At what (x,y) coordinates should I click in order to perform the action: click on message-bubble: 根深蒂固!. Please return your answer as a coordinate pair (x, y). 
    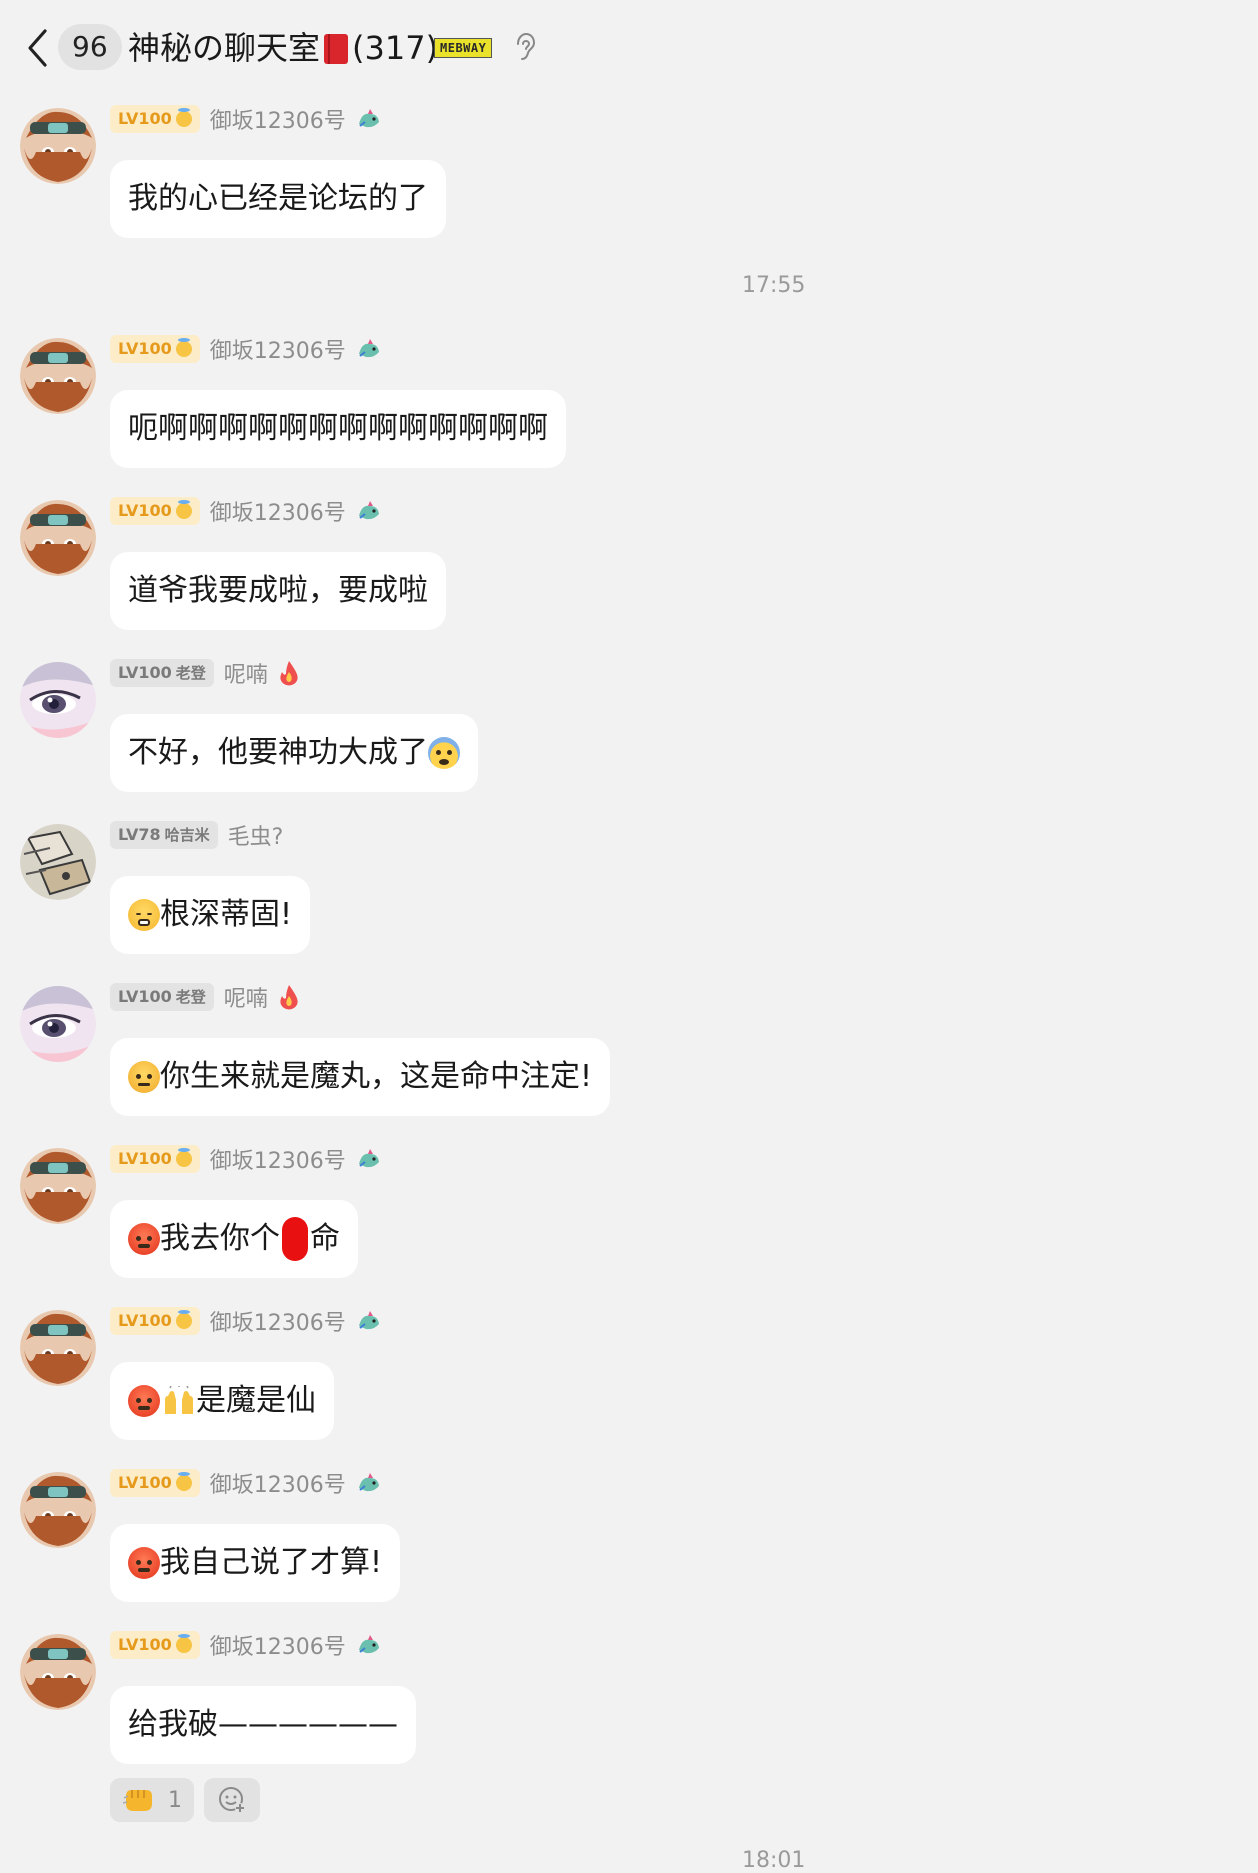
    Looking at the image, I should click on (210, 915).